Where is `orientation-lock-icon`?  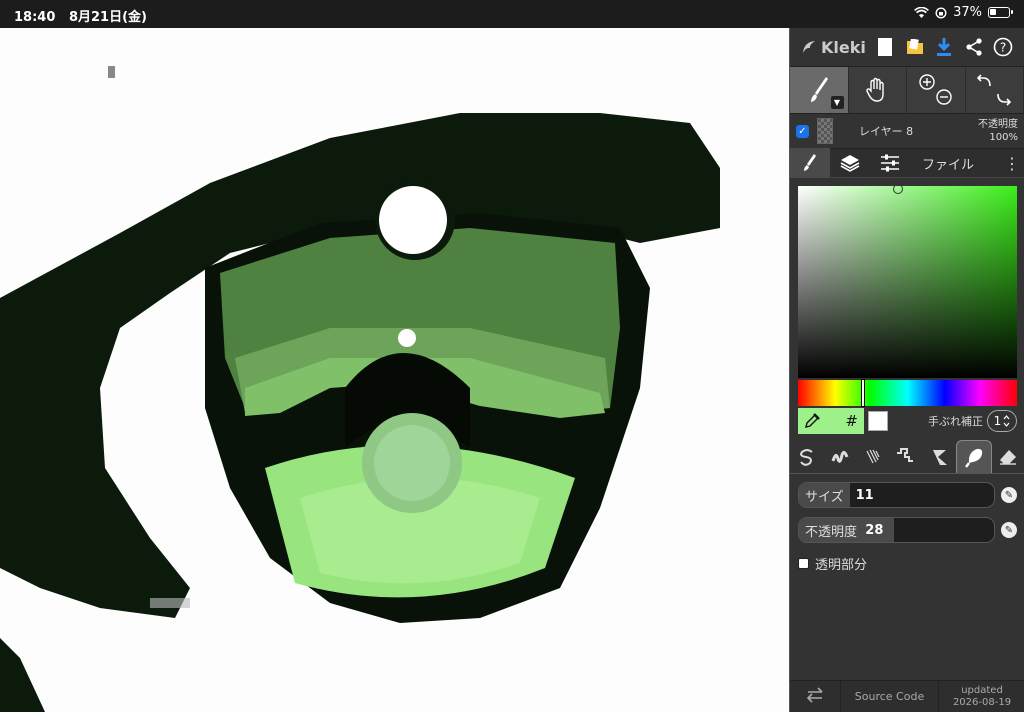 orientation-lock-icon is located at coordinates (941, 12).